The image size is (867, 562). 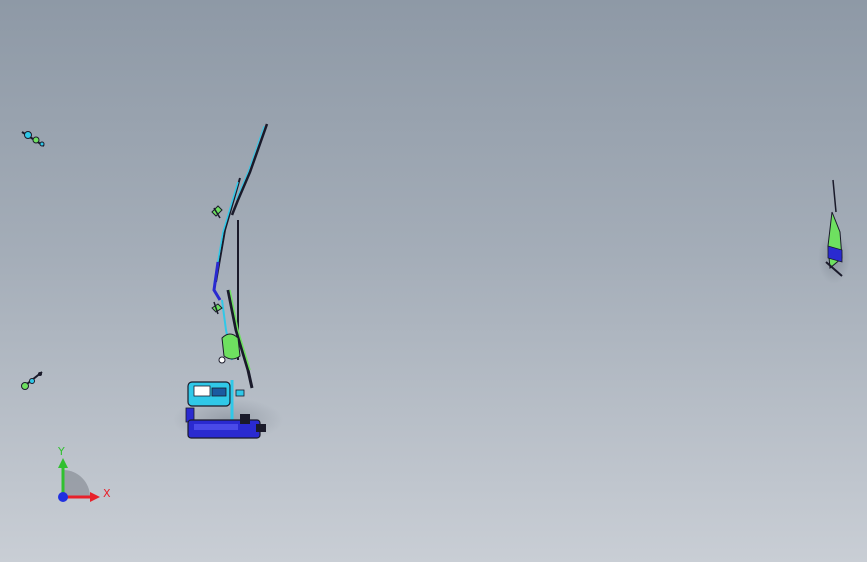 I want to click on pin-part-upper, so click(x=33, y=139).